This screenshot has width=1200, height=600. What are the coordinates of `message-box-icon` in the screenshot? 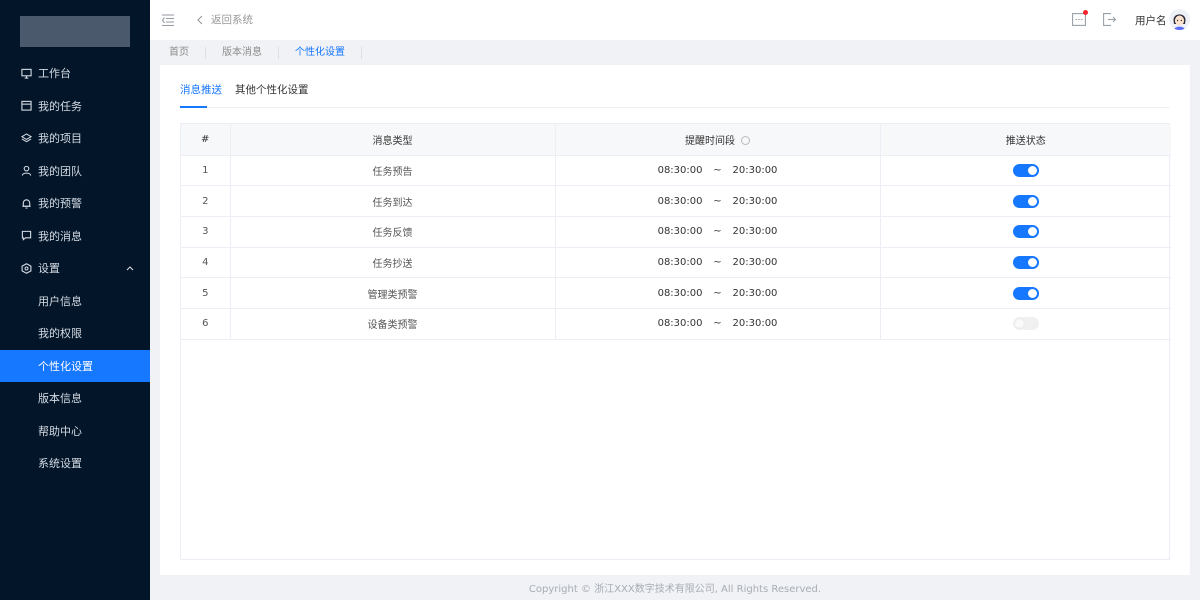 It's located at (1079, 19).